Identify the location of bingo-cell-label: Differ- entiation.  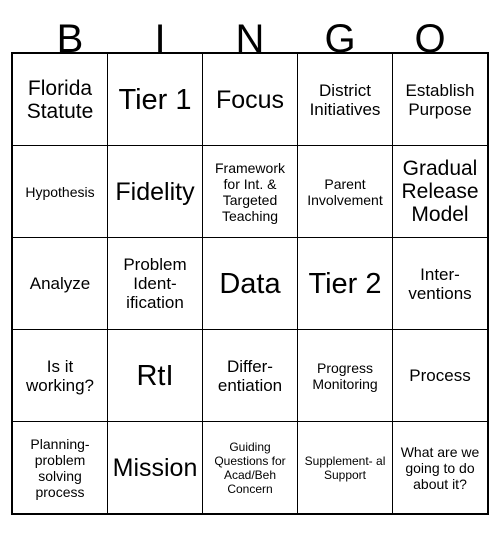
(250, 375).